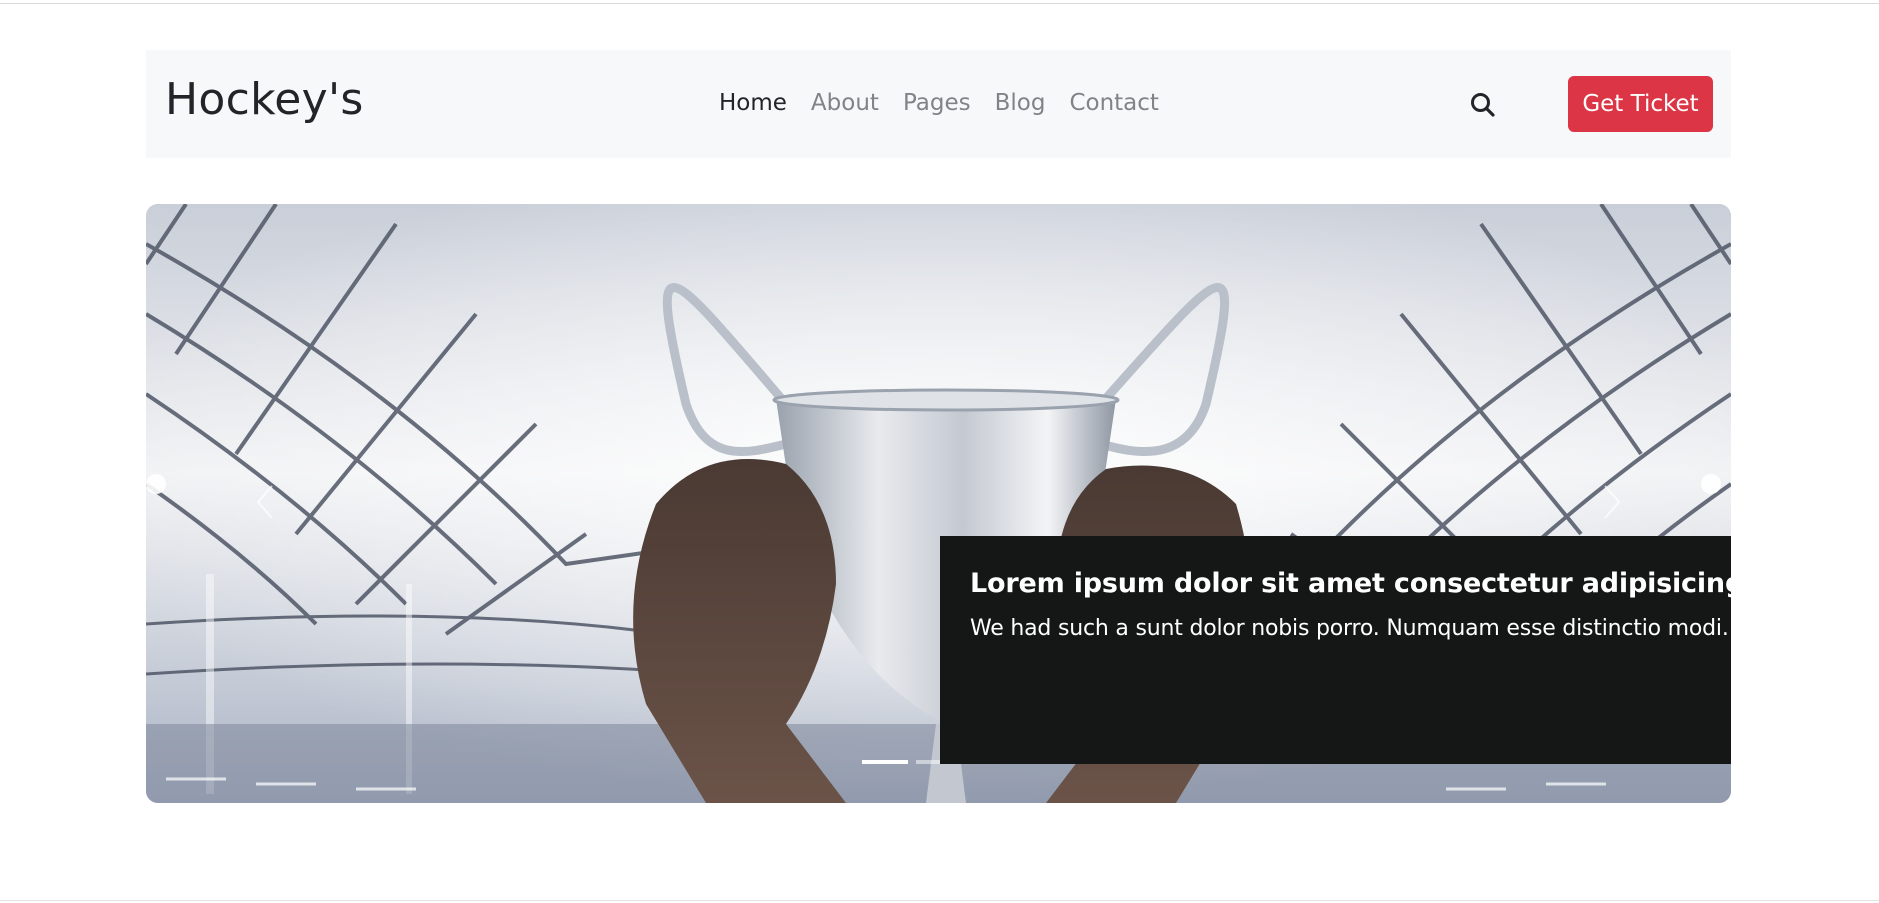 This screenshot has height=903, width=1879. What do you see at coordinates (939, 900) in the screenshot?
I see `bottom-divider` at bounding box center [939, 900].